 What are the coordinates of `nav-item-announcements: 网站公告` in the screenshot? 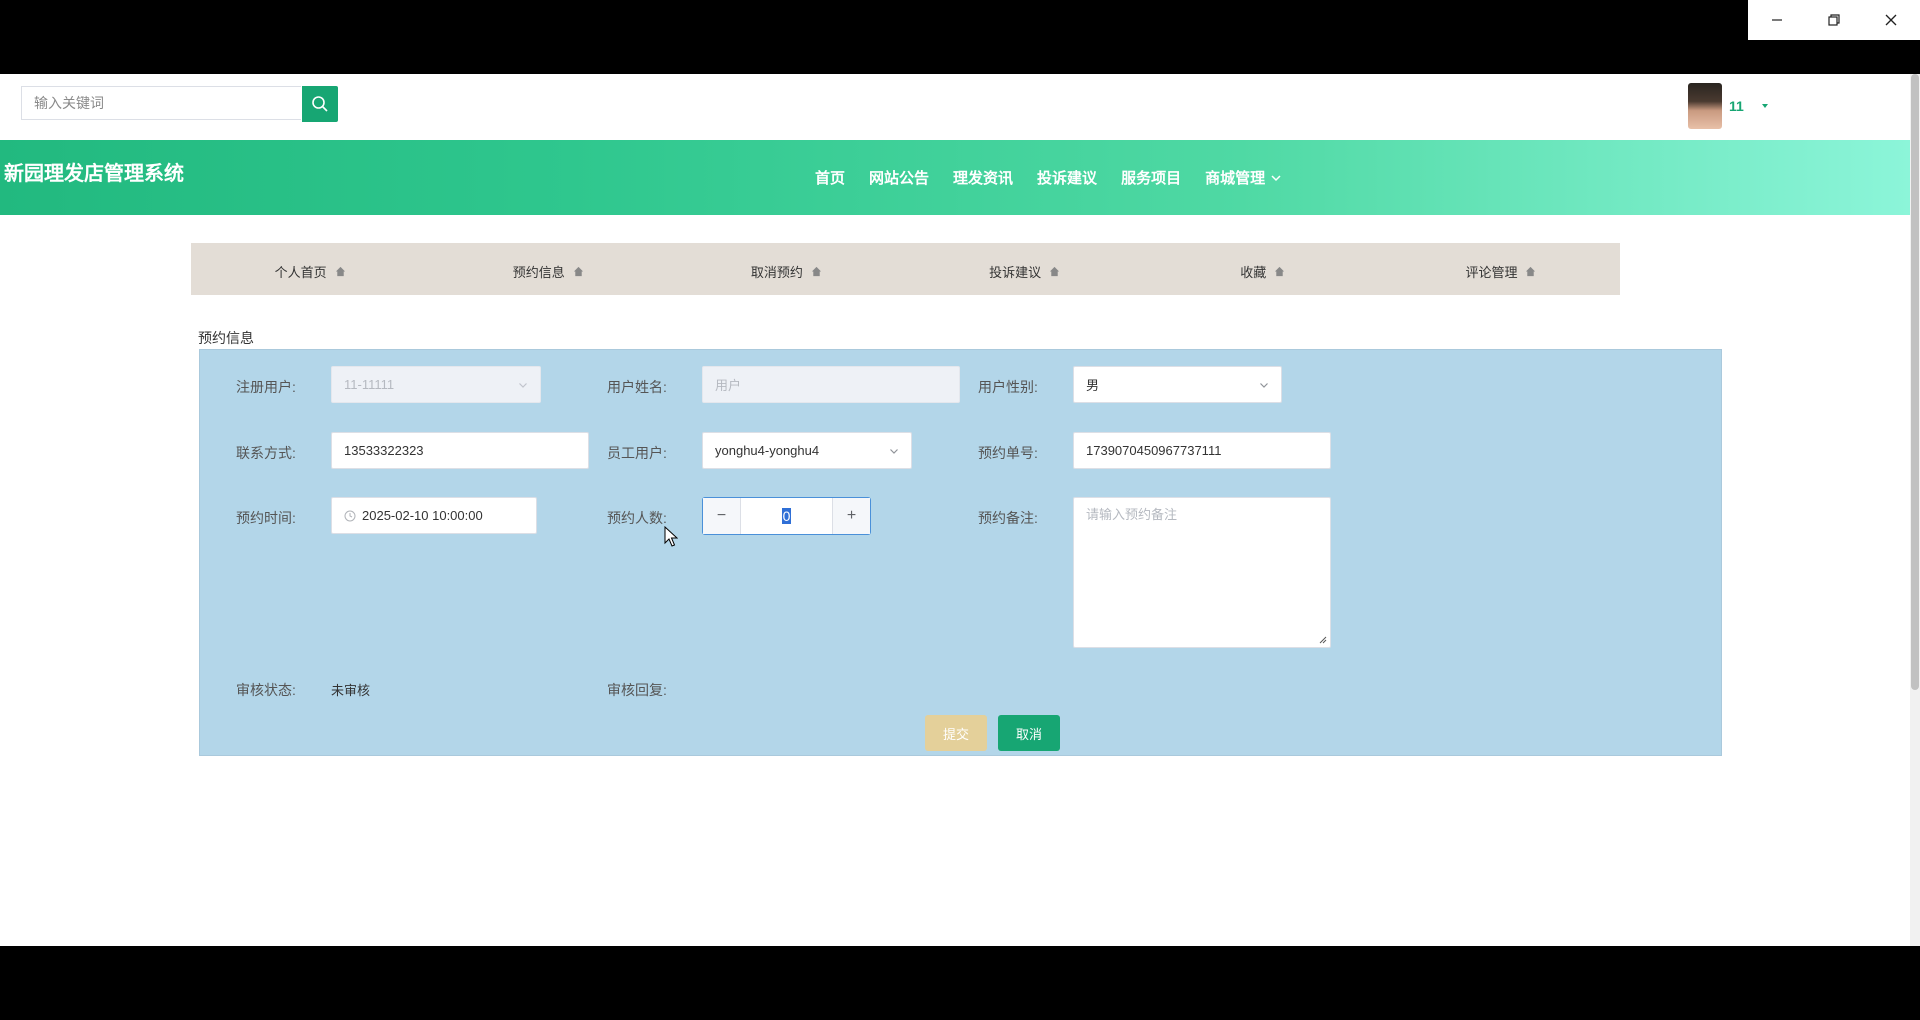 It's located at (899, 177).